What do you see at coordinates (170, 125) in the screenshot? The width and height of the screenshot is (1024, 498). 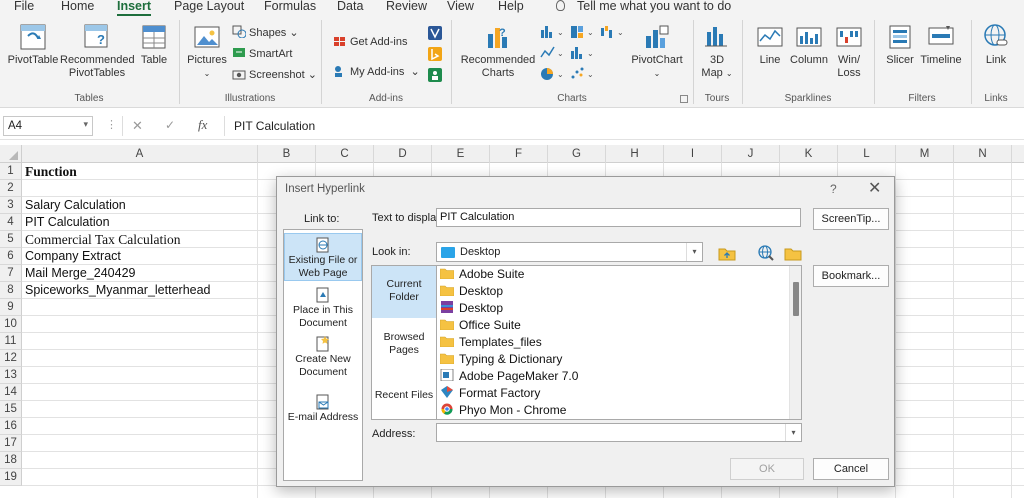 I see `confirm-entry-icon: ✓` at bounding box center [170, 125].